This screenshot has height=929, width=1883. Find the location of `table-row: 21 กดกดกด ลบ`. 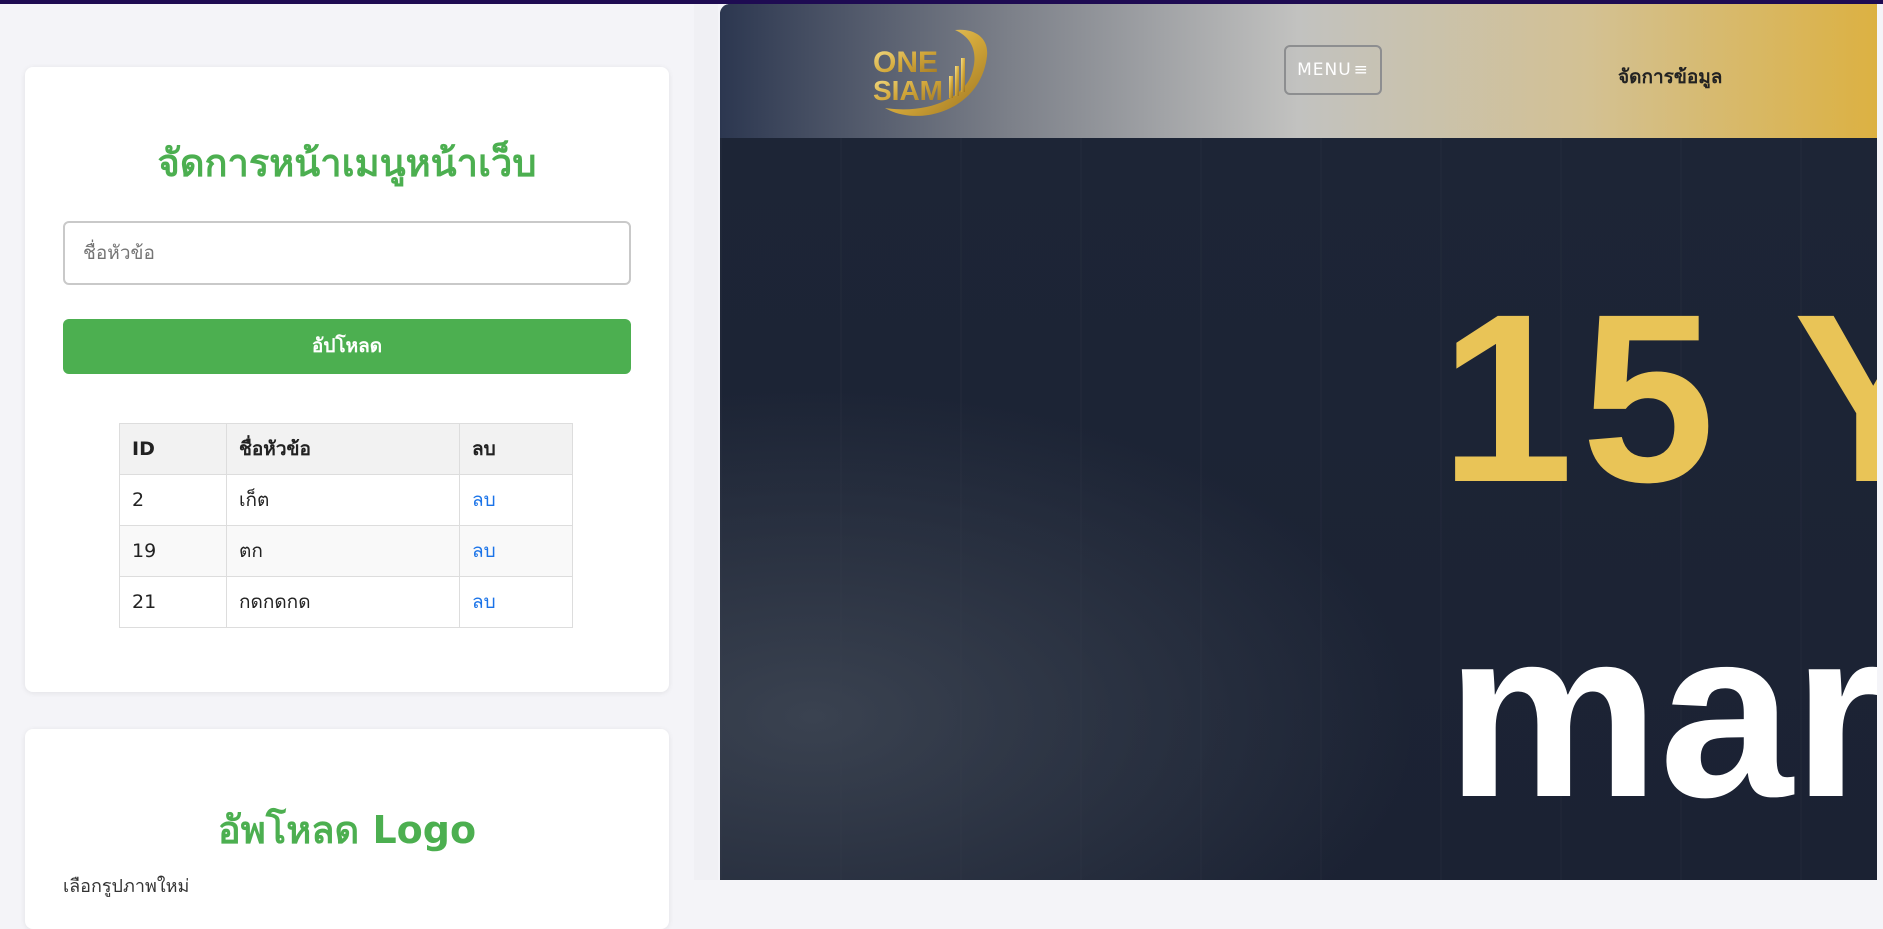

table-row: 21 กดกดกด ลบ is located at coordinates (346, 602).